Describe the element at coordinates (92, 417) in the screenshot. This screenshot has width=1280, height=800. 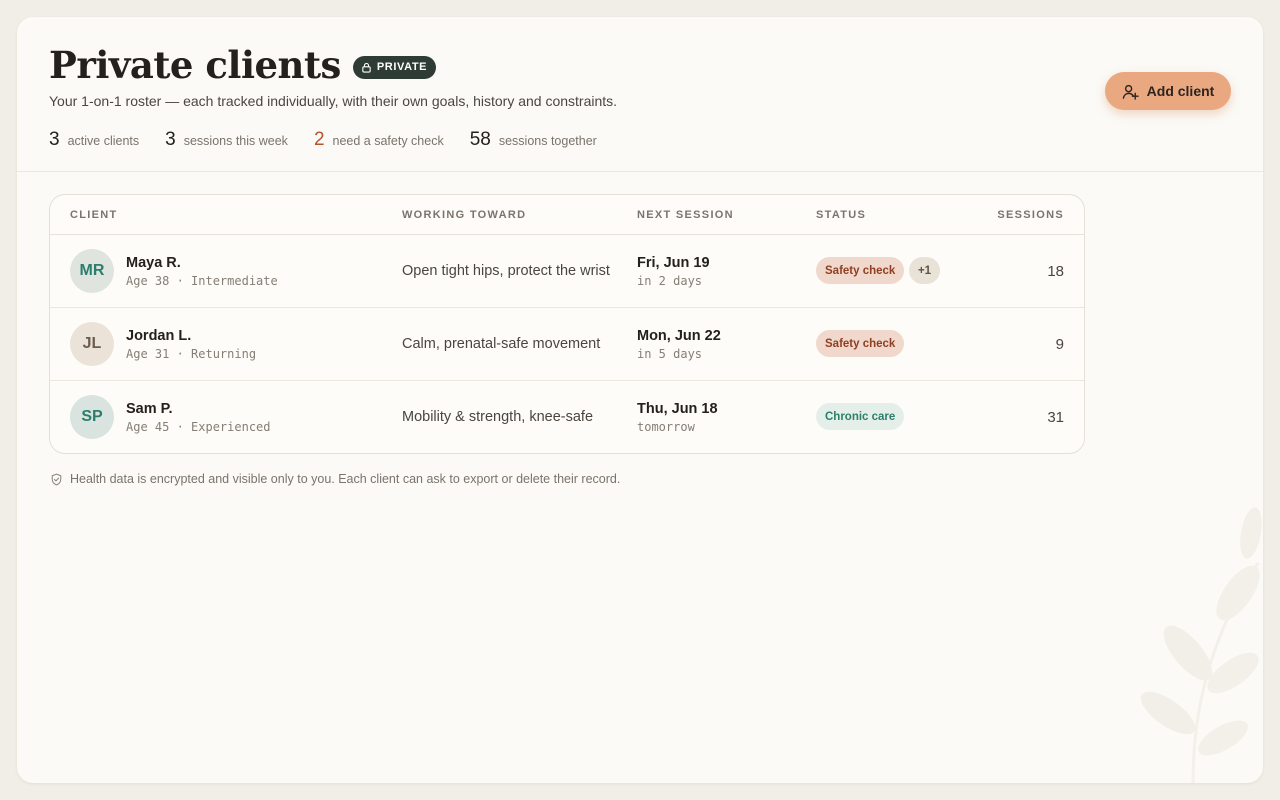
I see `avatar: SP` at that location.